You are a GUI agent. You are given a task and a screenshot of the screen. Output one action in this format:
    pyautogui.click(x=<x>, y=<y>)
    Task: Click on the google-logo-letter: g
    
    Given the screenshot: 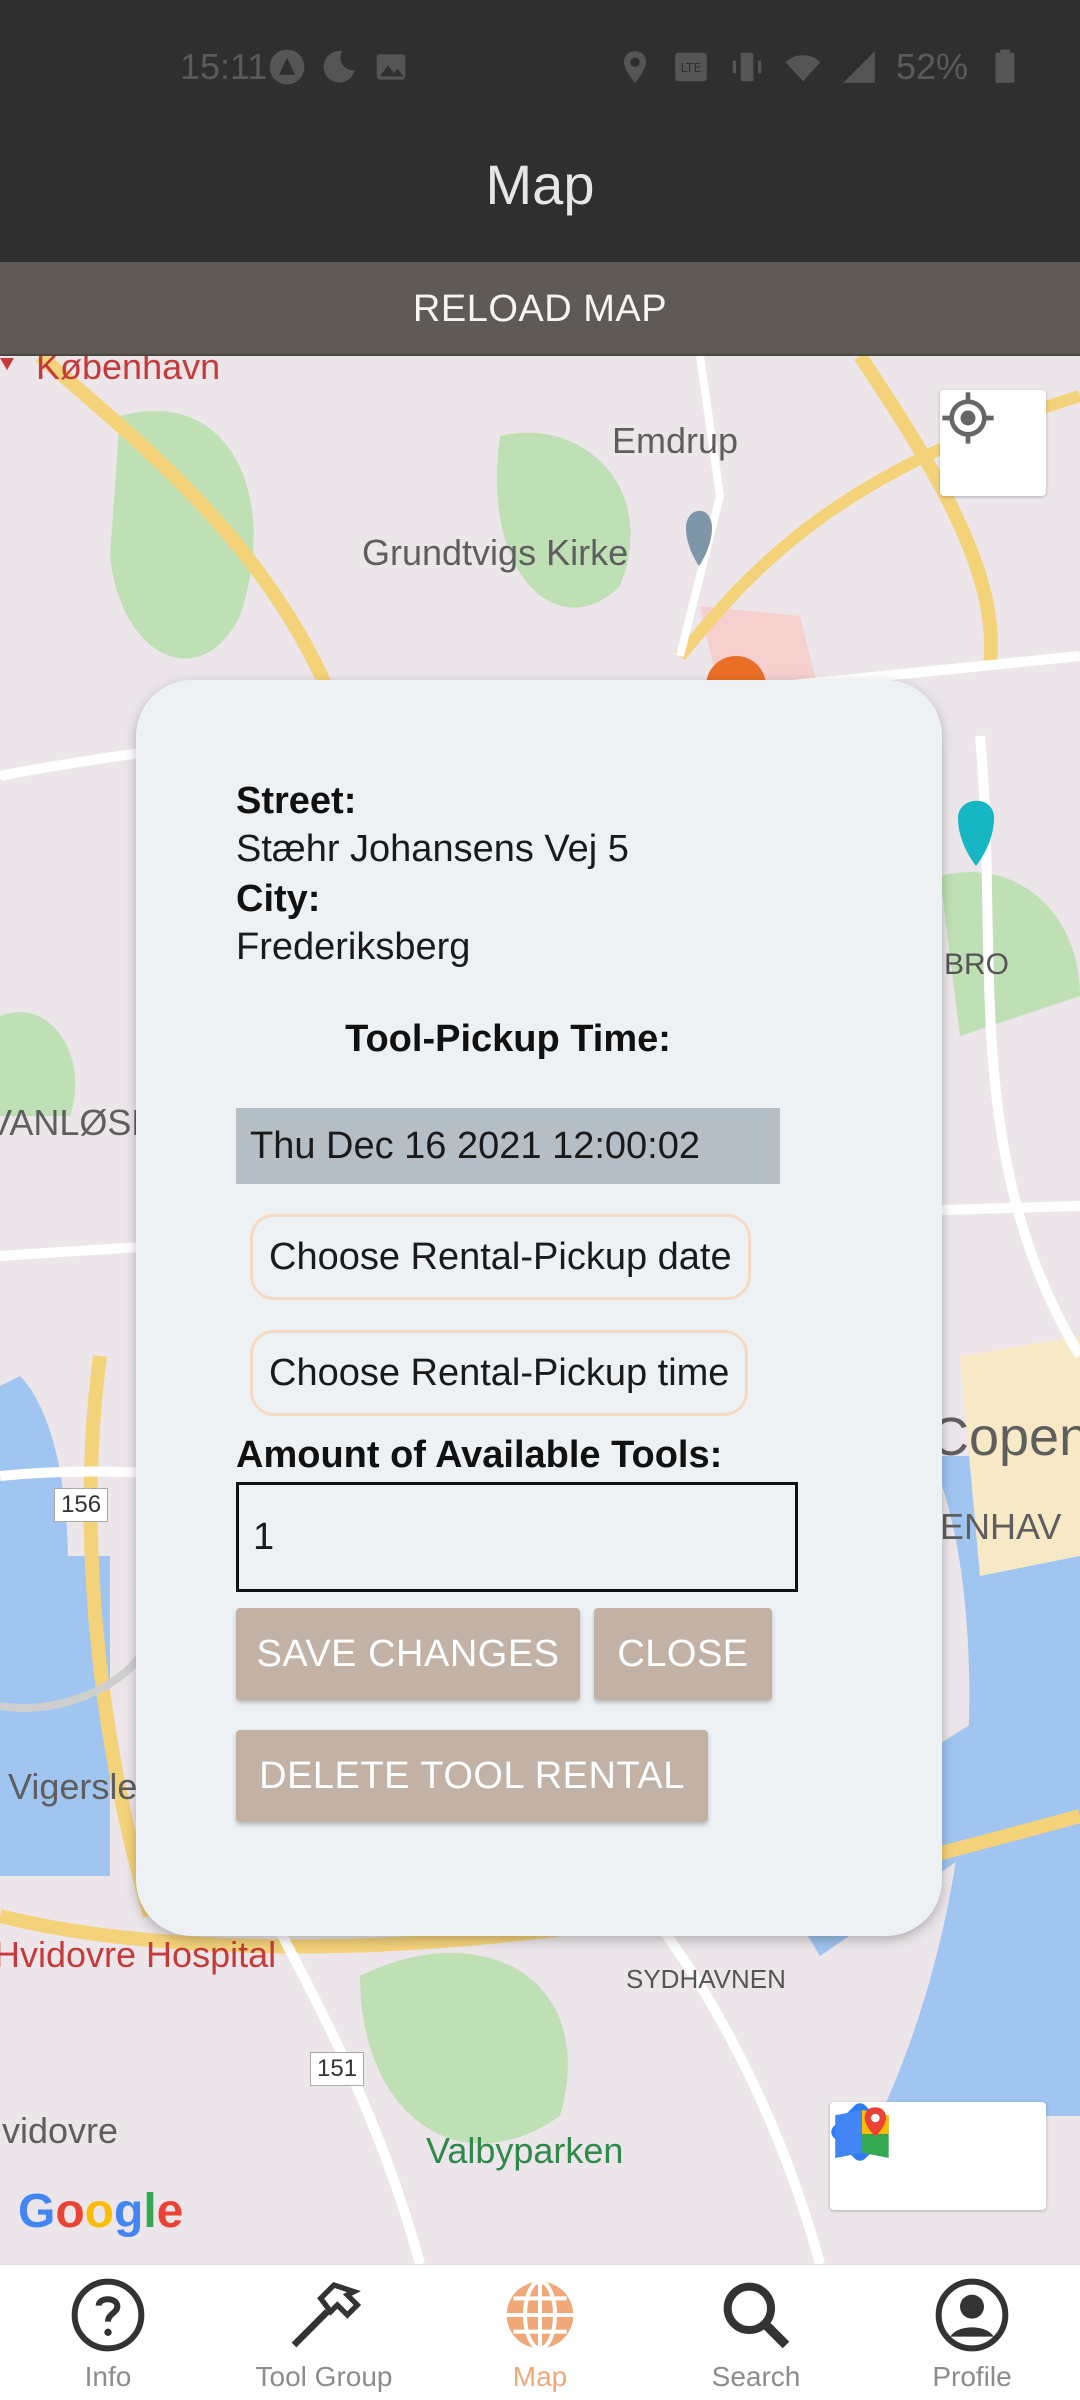 What is the action you would take?
    pyautogui.click(x=129, y=2211)
    